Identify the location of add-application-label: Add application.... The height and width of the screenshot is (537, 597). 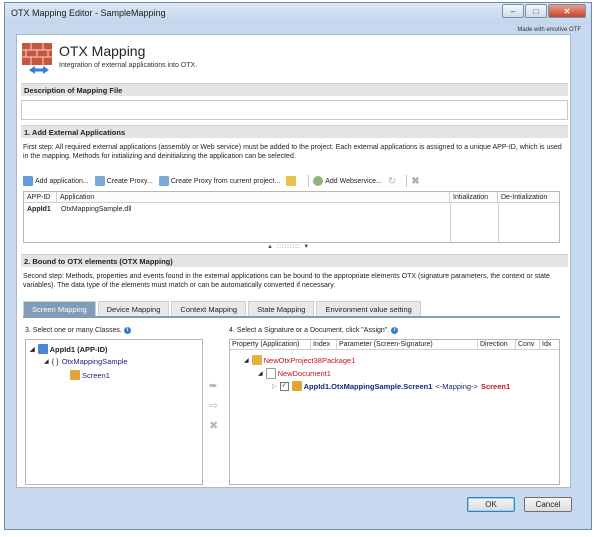
(62, 181).